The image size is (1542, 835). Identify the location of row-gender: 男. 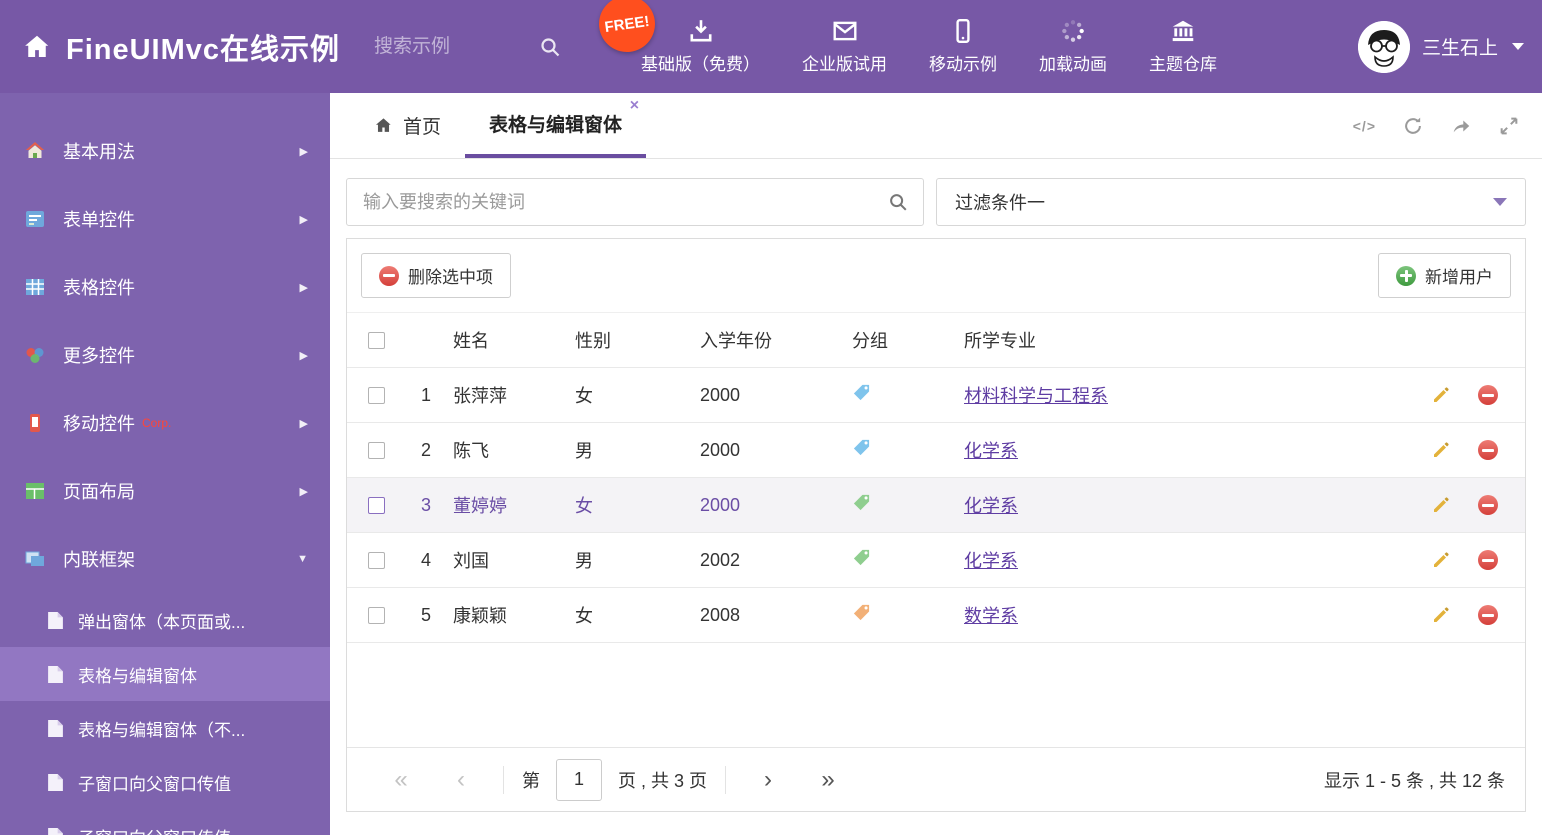
(584, 451).